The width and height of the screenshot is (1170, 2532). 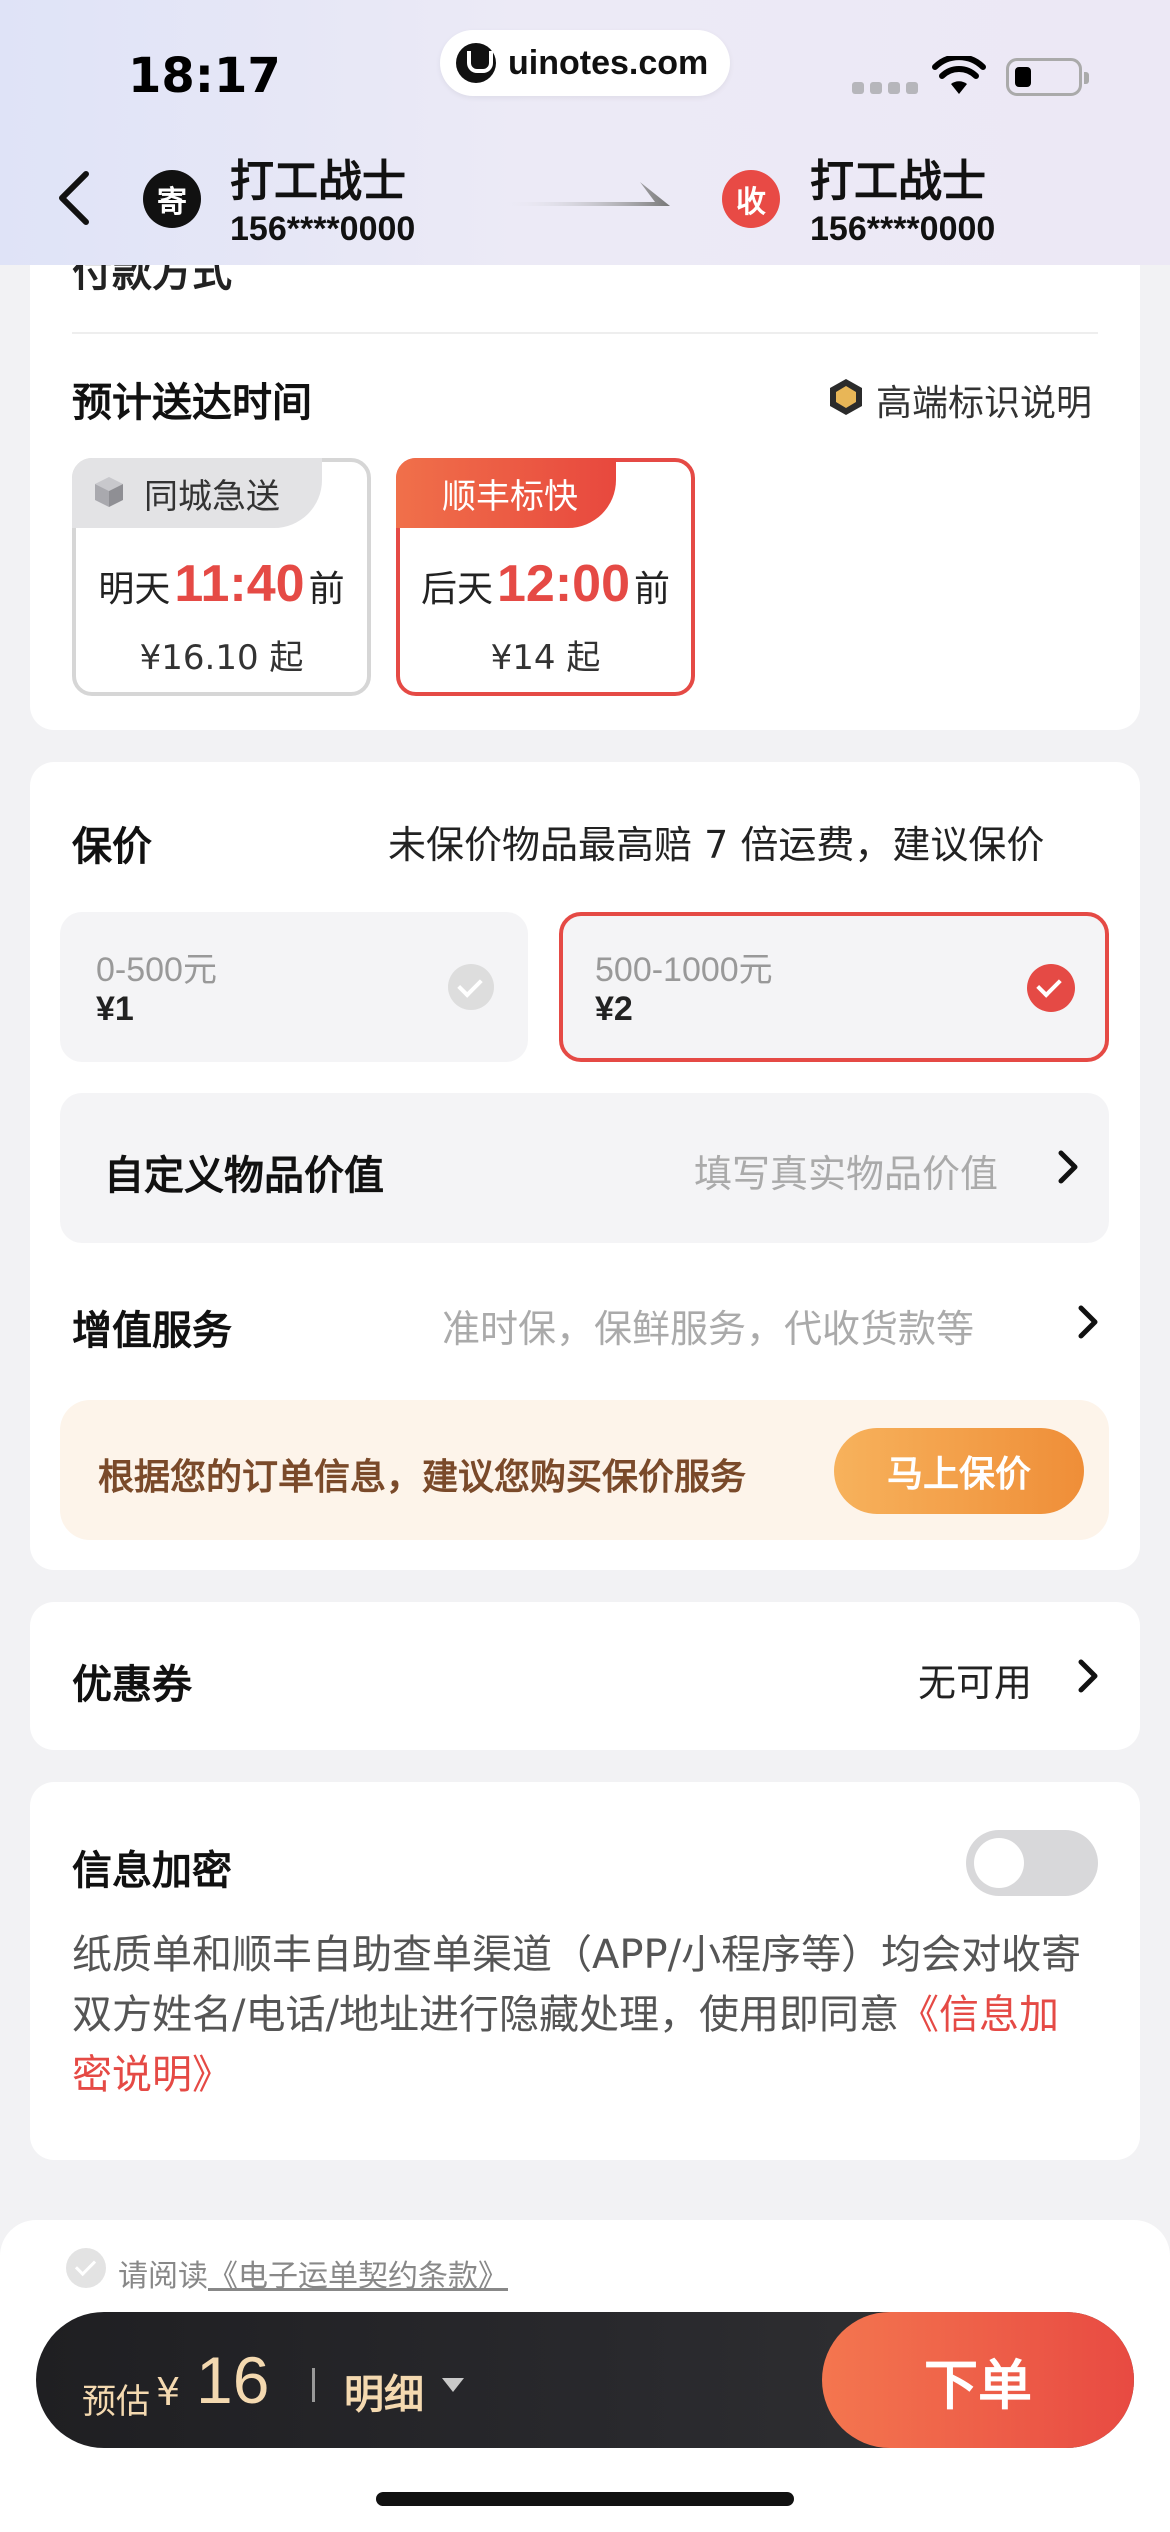 I want to click on coupon-value: 无可用, so click(x=975, y=1679).